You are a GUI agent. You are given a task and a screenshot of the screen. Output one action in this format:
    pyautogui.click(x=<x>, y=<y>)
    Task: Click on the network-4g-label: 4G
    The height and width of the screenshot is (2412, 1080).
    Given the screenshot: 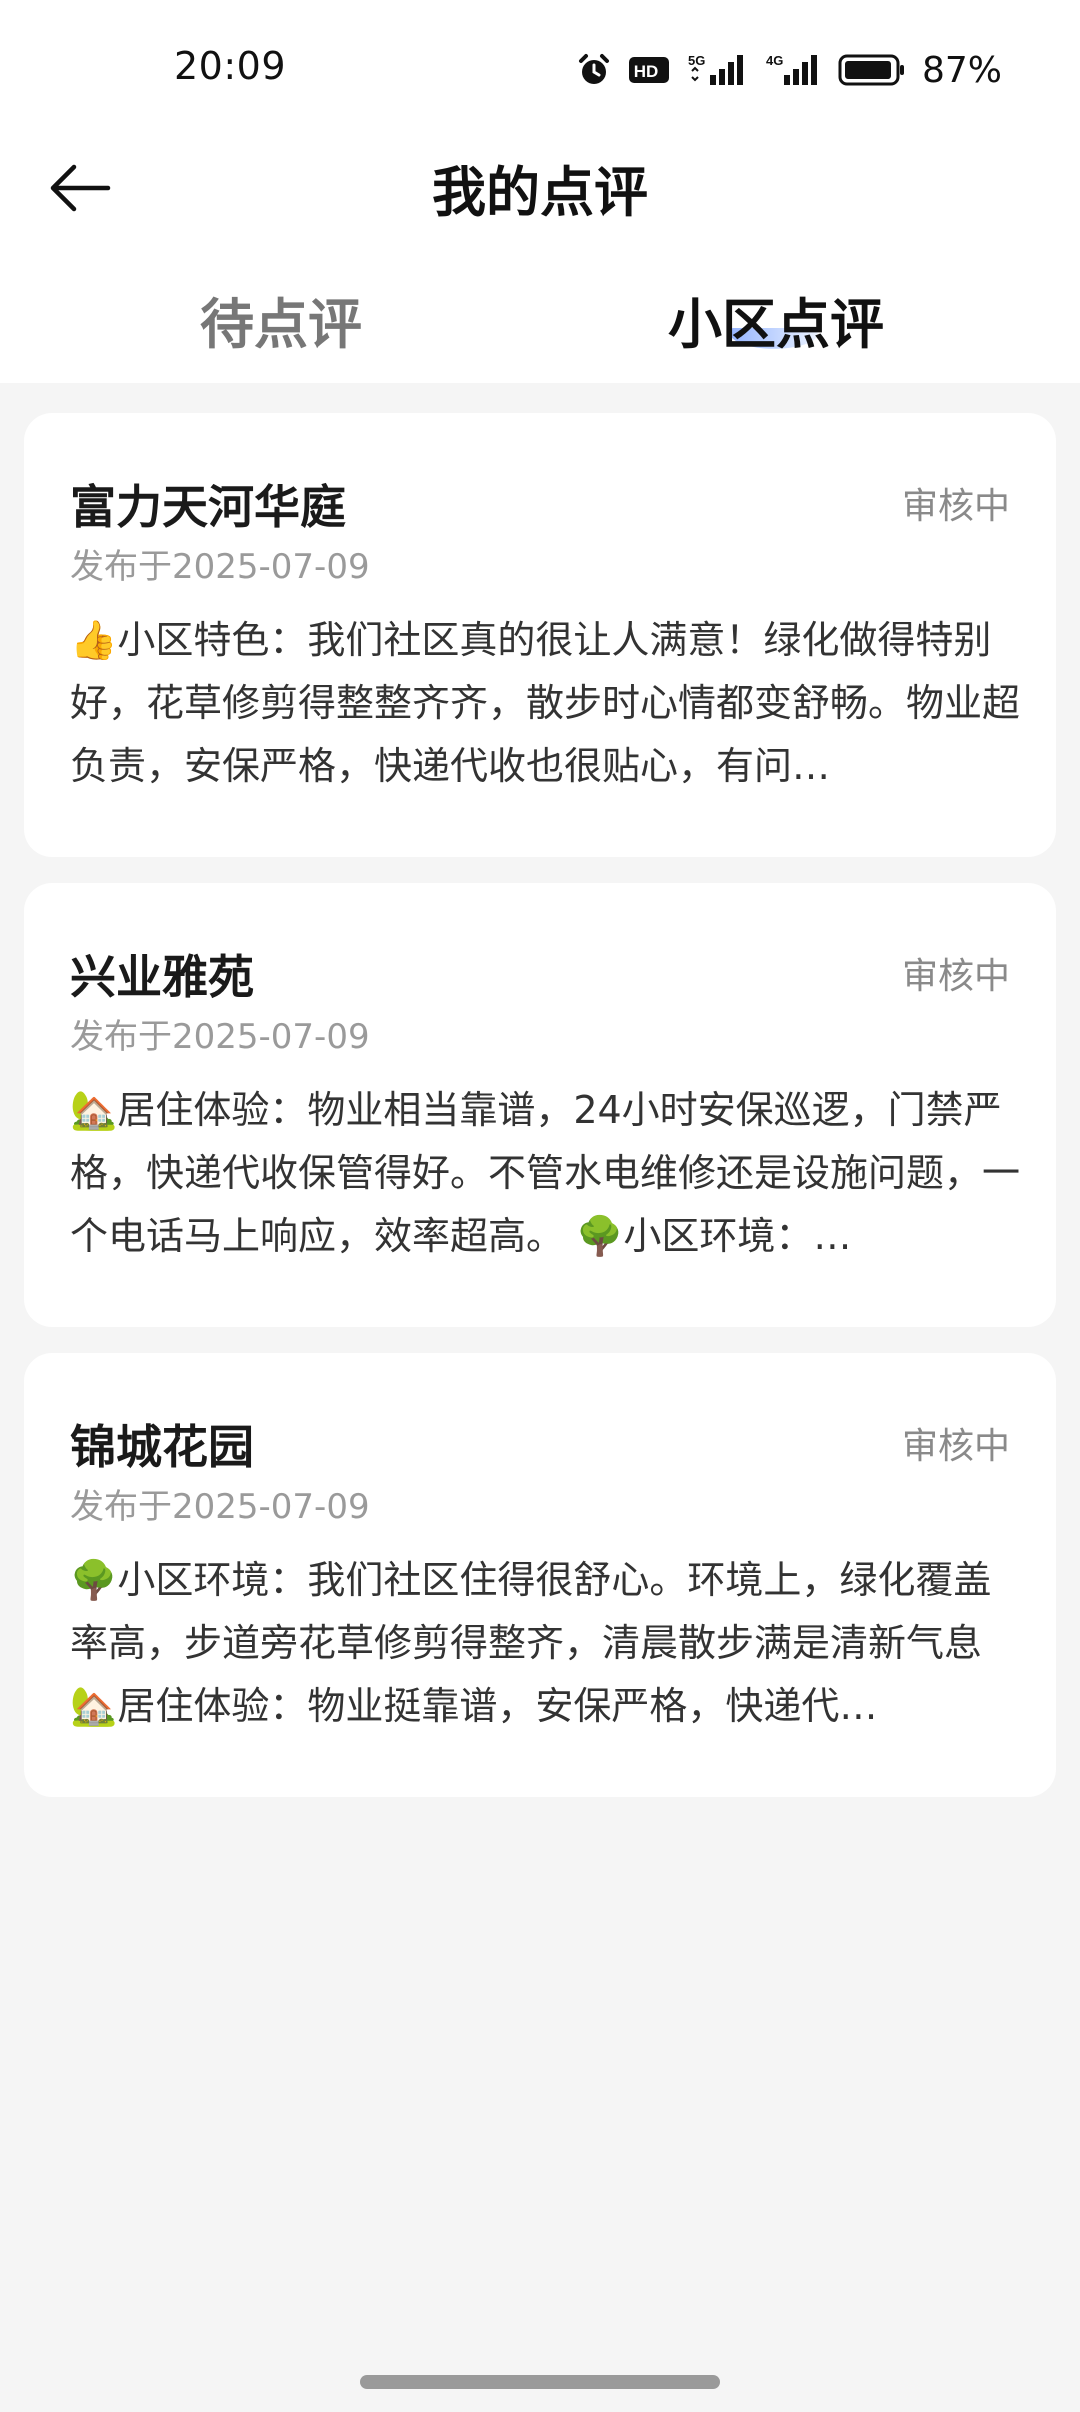 What is the action you would take?
    pyautogui.click(x=774, y=60)
    